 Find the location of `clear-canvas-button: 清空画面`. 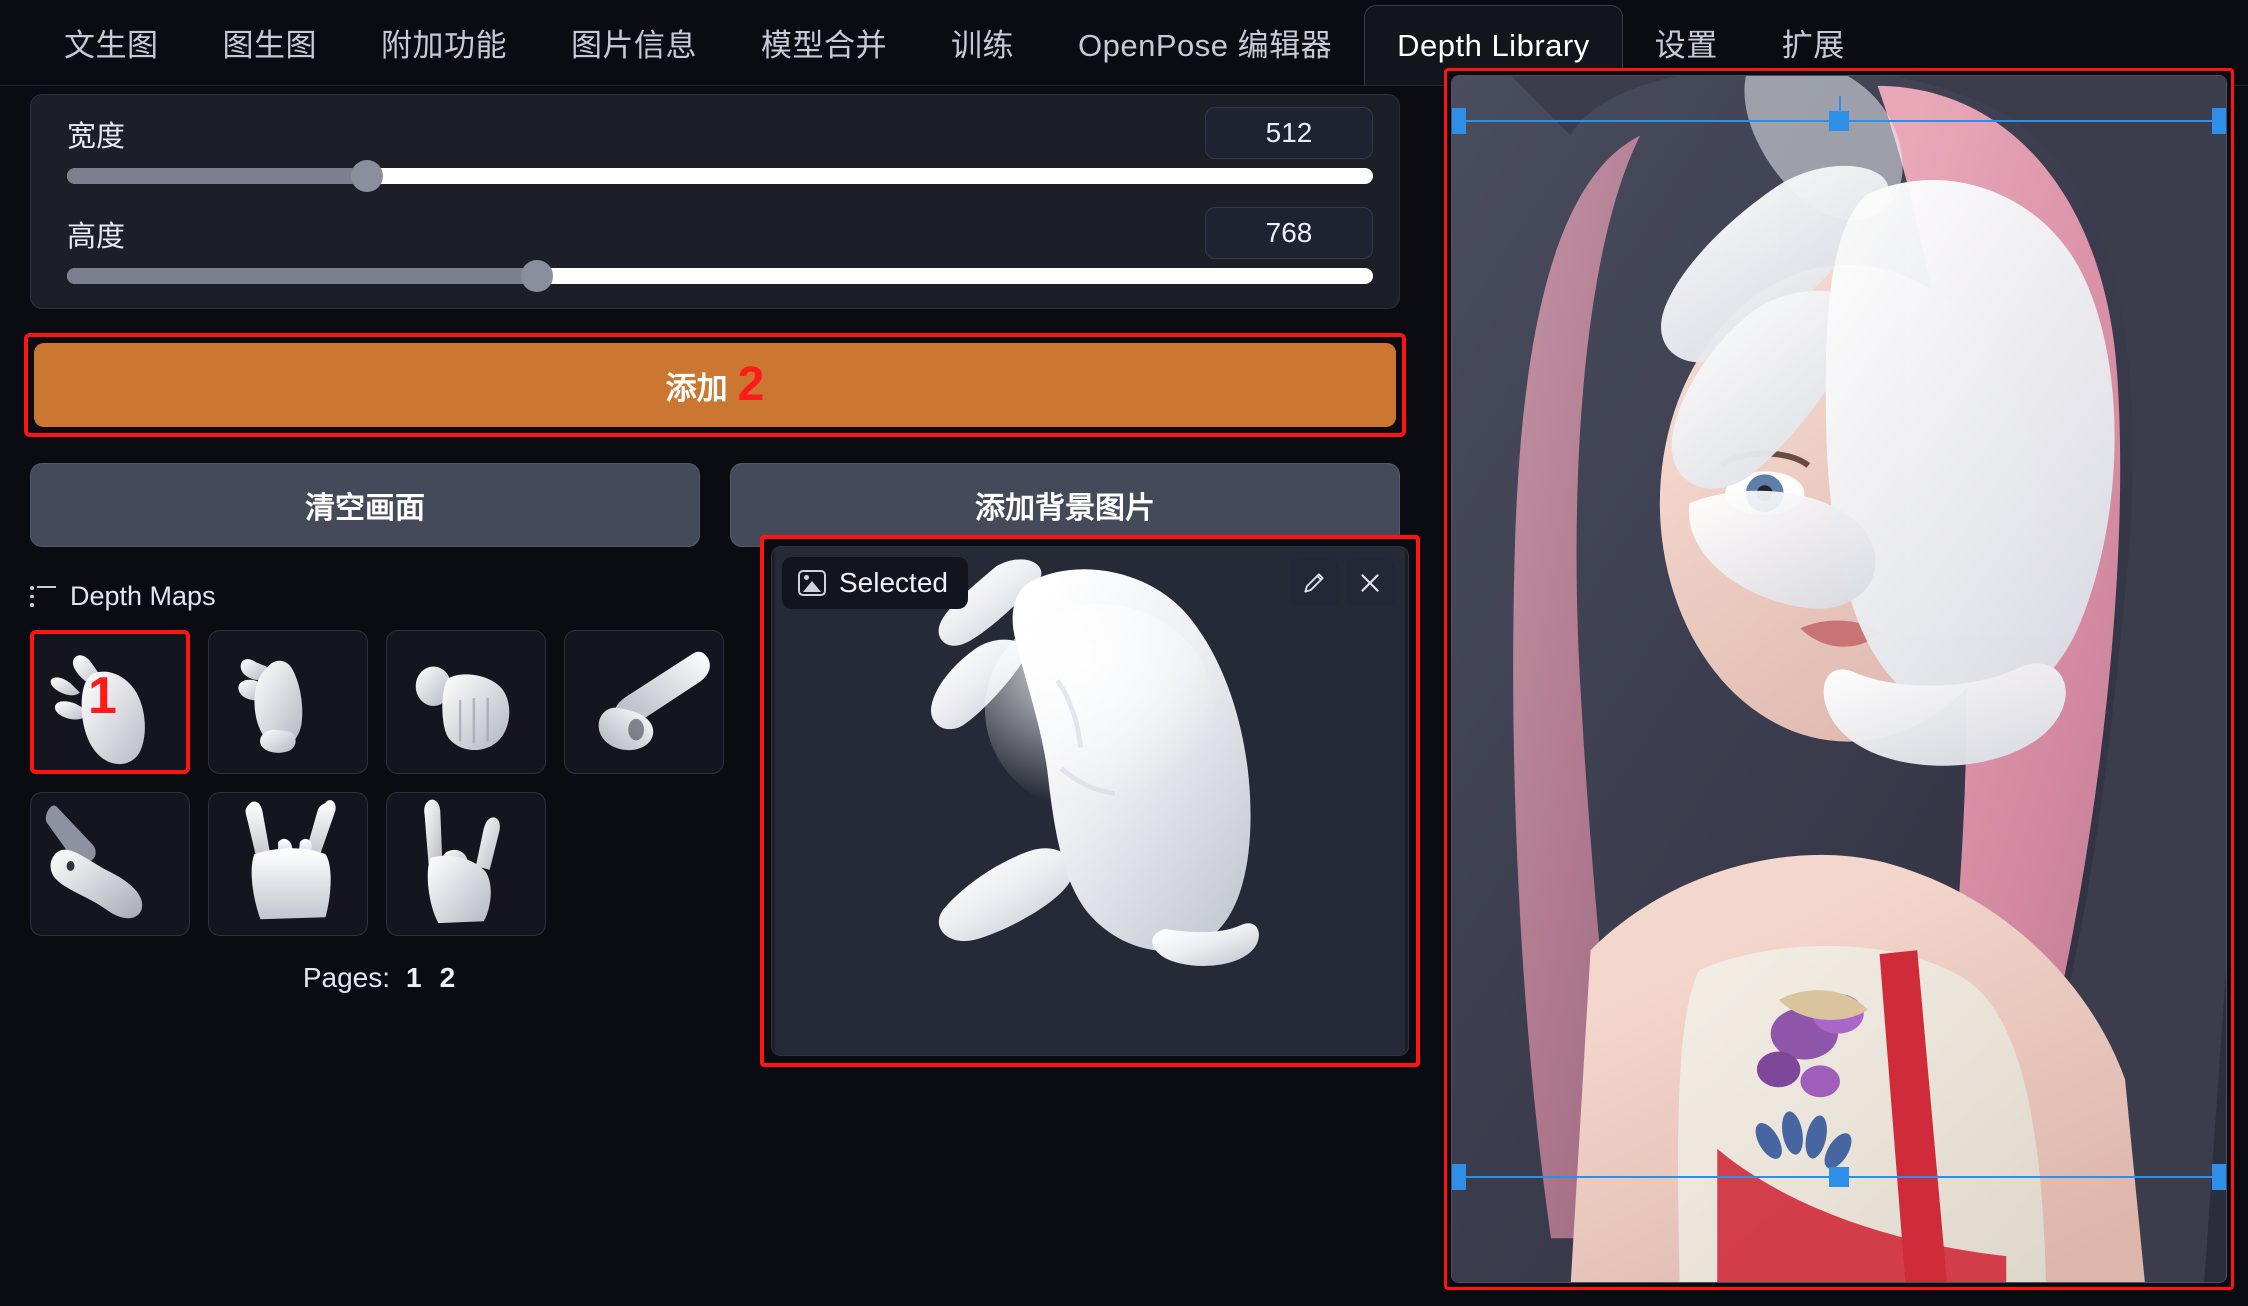

clear-canvas-button: 清空画面 is located at coordinates (365, 505).